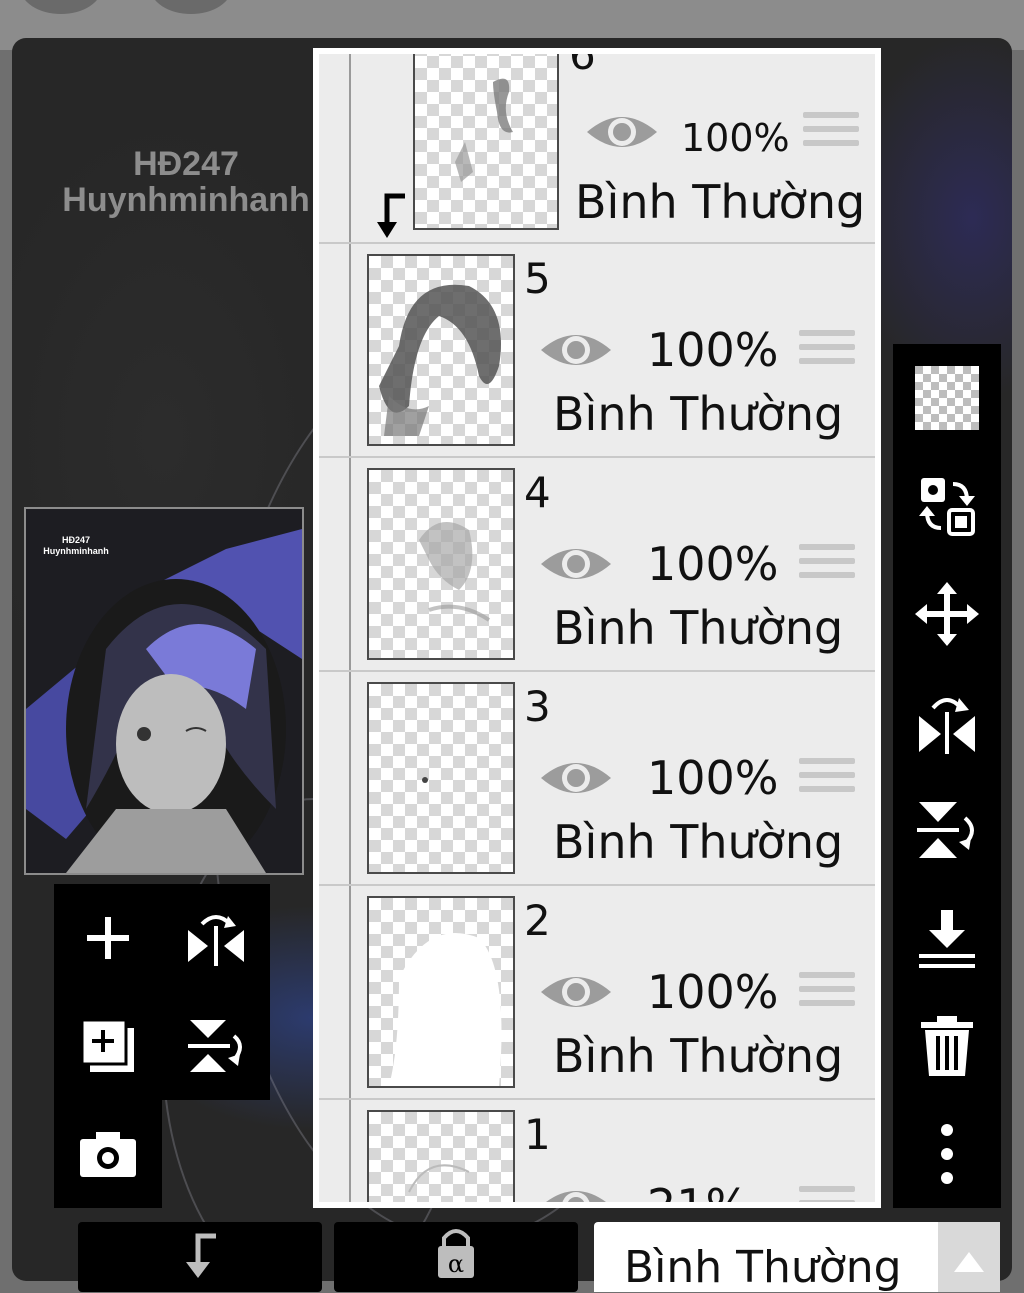 The height and width of the screenshot is (1293, 1024). What do you see at coordinates (164, 701) in the screenshot?
I see `preview-artwork` at bounding box center [164, 701].